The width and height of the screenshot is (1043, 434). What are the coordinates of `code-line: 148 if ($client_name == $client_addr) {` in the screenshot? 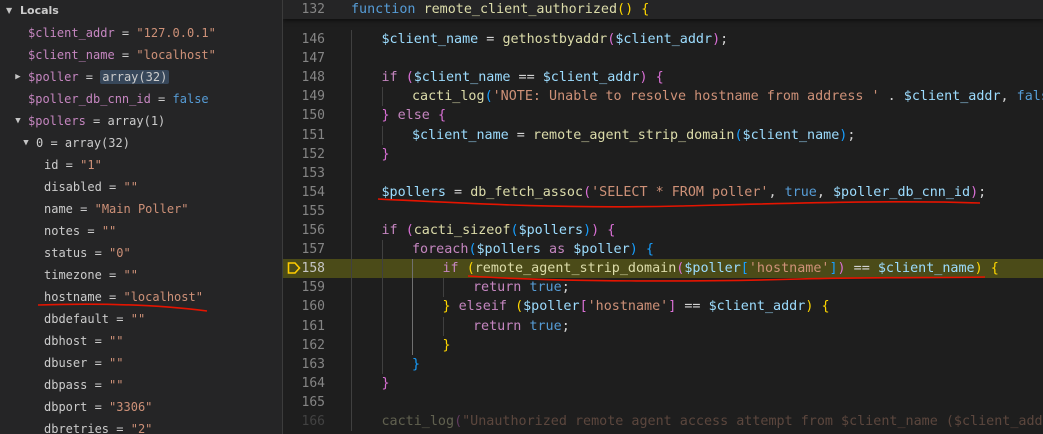 It's located at (663, 77).